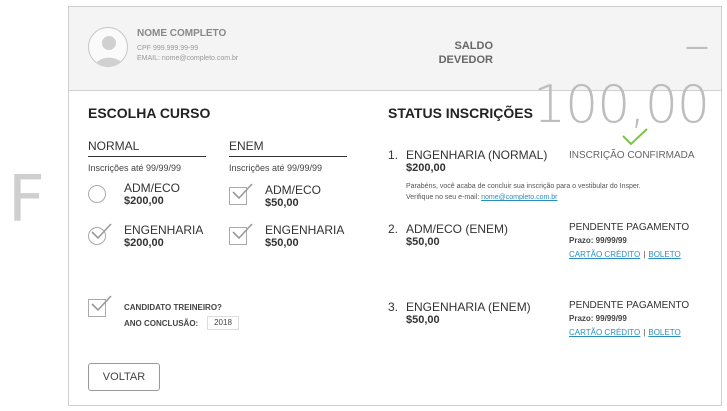 The height and width of the screenshot is (411, 727). Describe the element at coordinates (457, 229) in the screenshot. I see `status-course-name: ADM/ECO (ENEM)` at that location.